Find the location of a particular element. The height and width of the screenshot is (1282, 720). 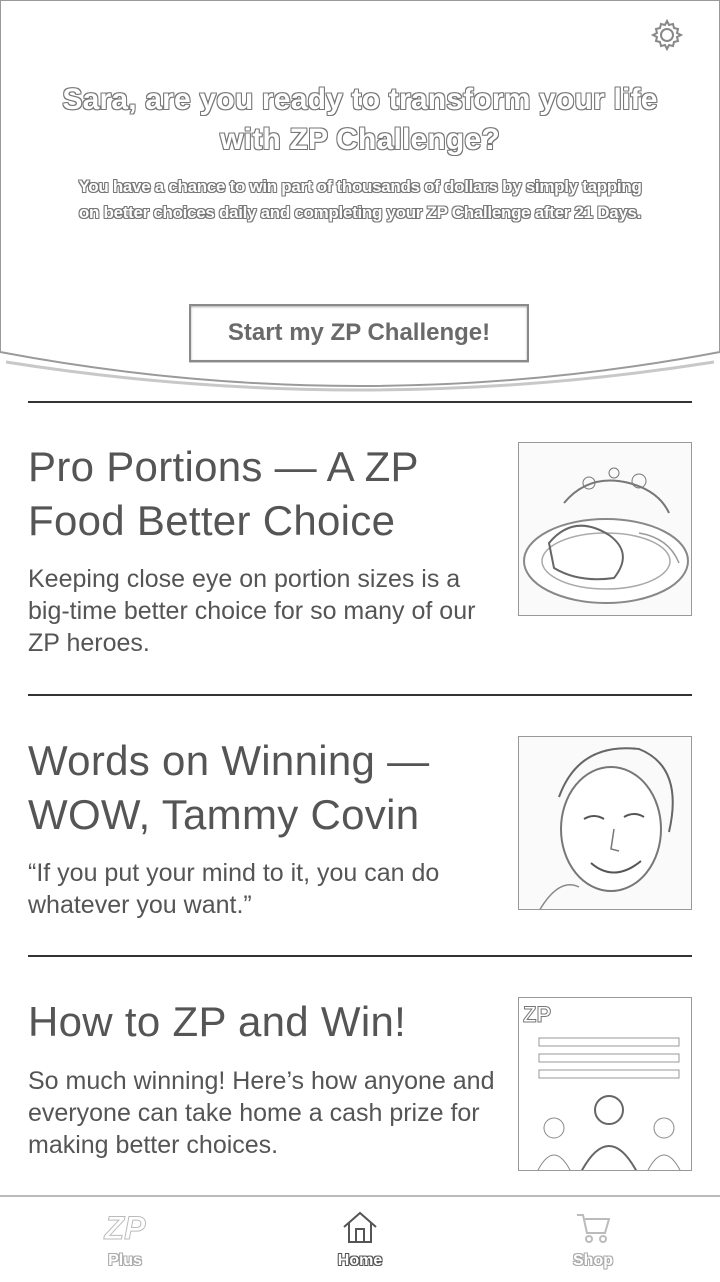

nav-home: Home is located at coordinates (360, 1239).